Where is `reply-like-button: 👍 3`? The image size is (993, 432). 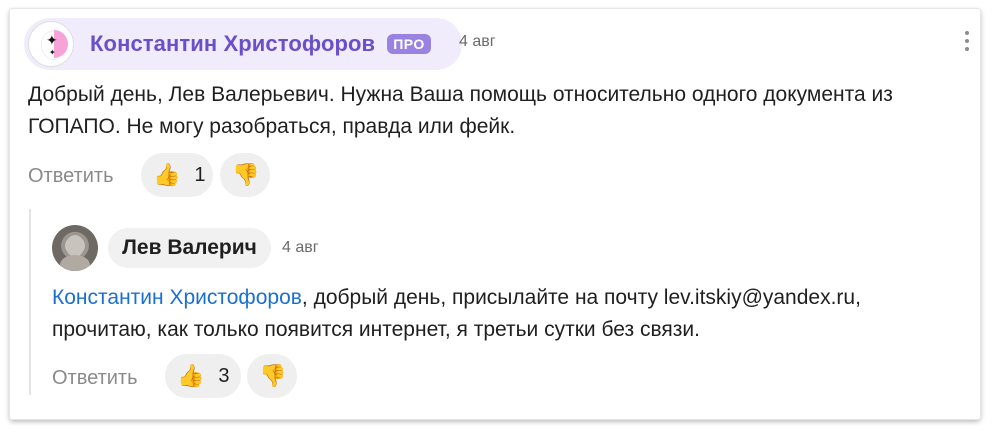 reply-like-button: 👍 3 is located at coordinates (203, 376).